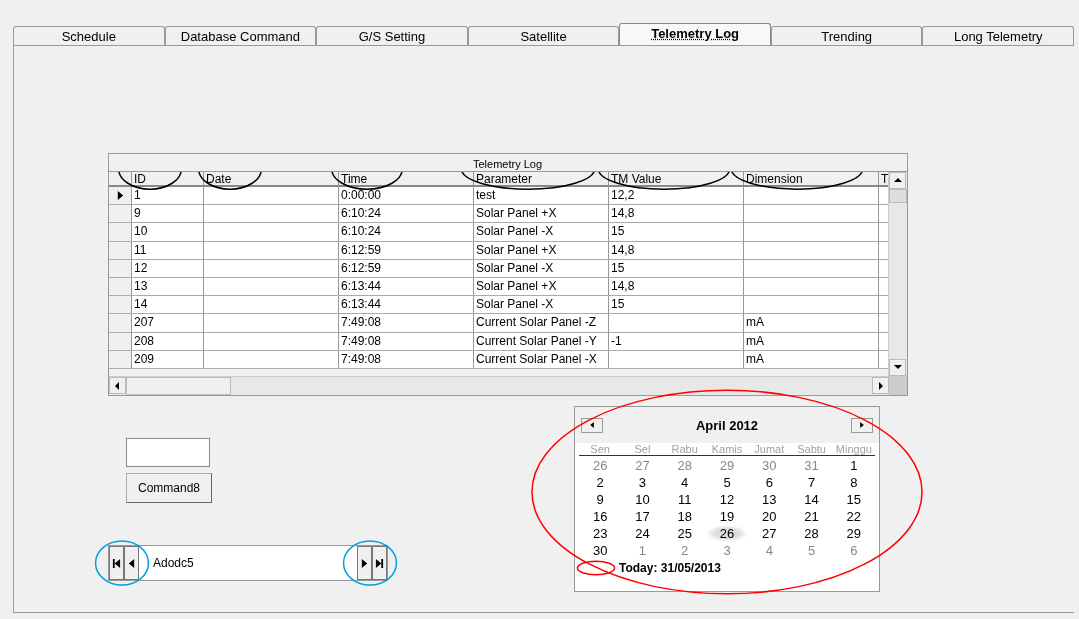 Image resolution: width=1079 pixels, height=619 pixels. What do you see at coordinates (884, 179) in the screenshot?
I see `column-header: T` at bounding box center [884, 179].